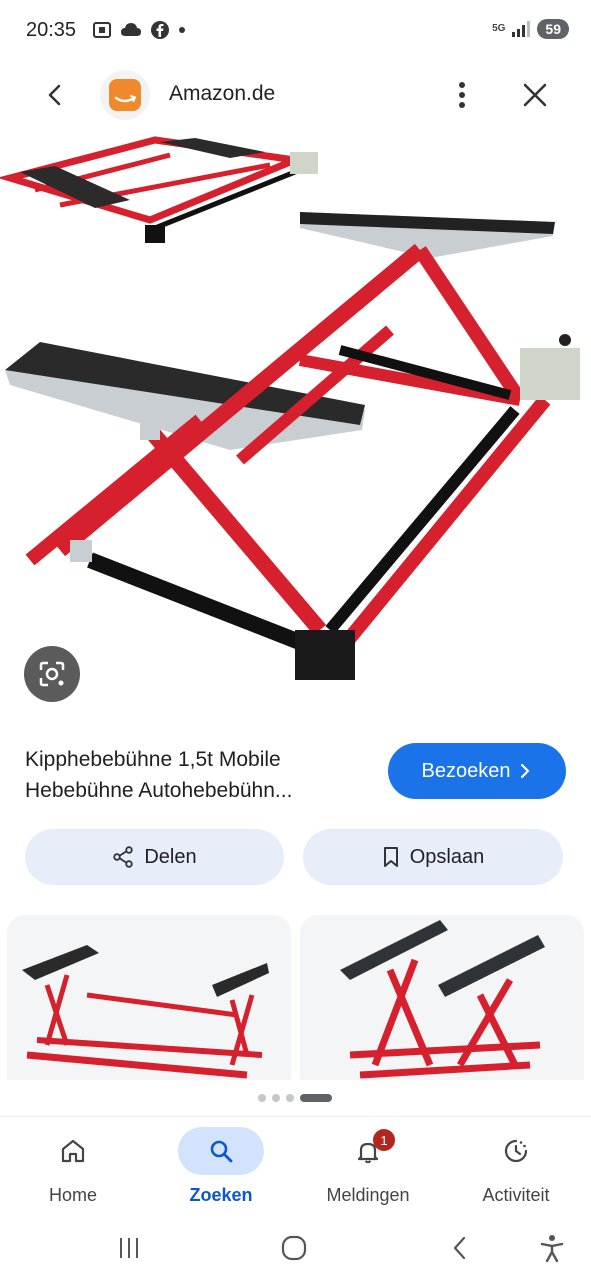 The width and height of the screenshot is (591, 1280). Describe the element at coordinates (72, 1195) in the screenshot. I see `nav-home-label: Home` at that location.